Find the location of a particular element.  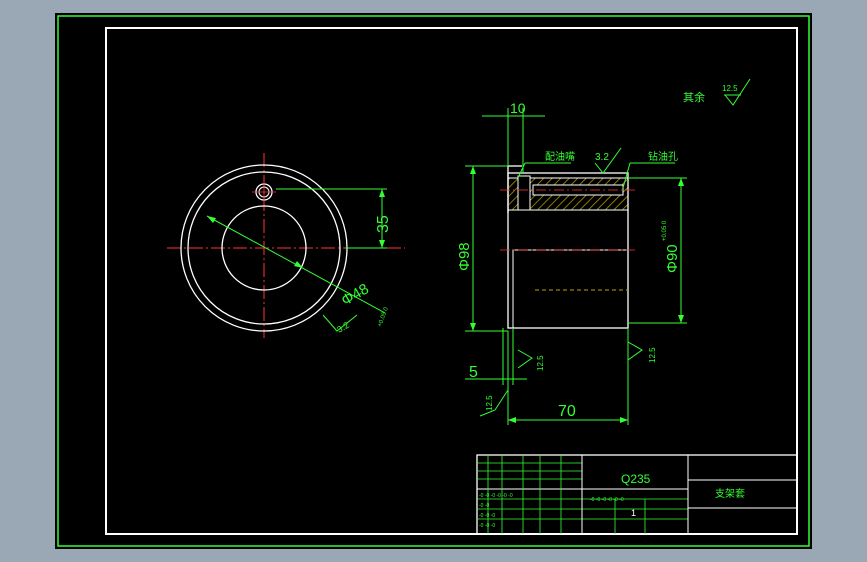

label-grease: 配油嘴 is located at coordinates (560, 156).